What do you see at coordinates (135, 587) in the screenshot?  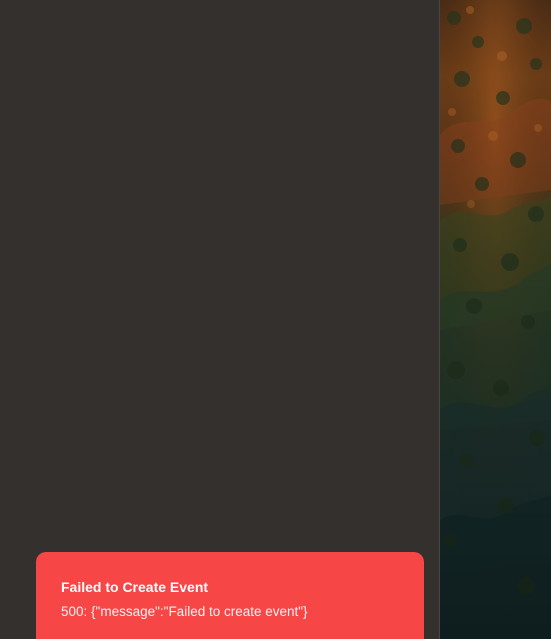 I see `toast-title: Failed to Create Event` at bounding box center [135, 587].